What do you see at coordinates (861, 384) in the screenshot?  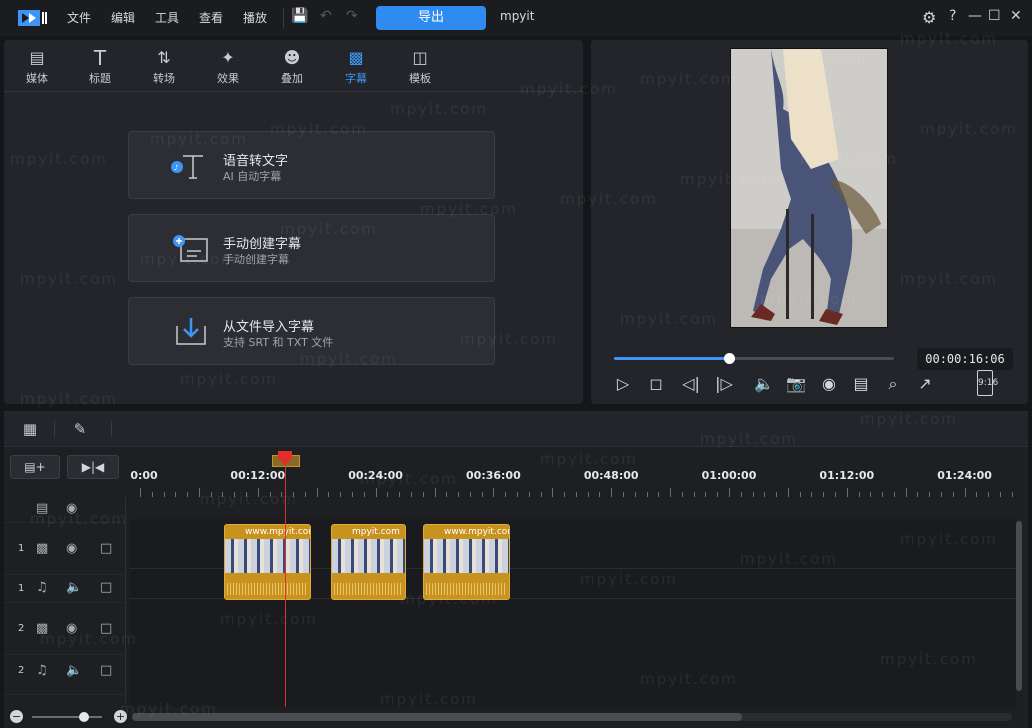 I see `subtitle-list-icon: ▤` at bounding box center [861, 384].